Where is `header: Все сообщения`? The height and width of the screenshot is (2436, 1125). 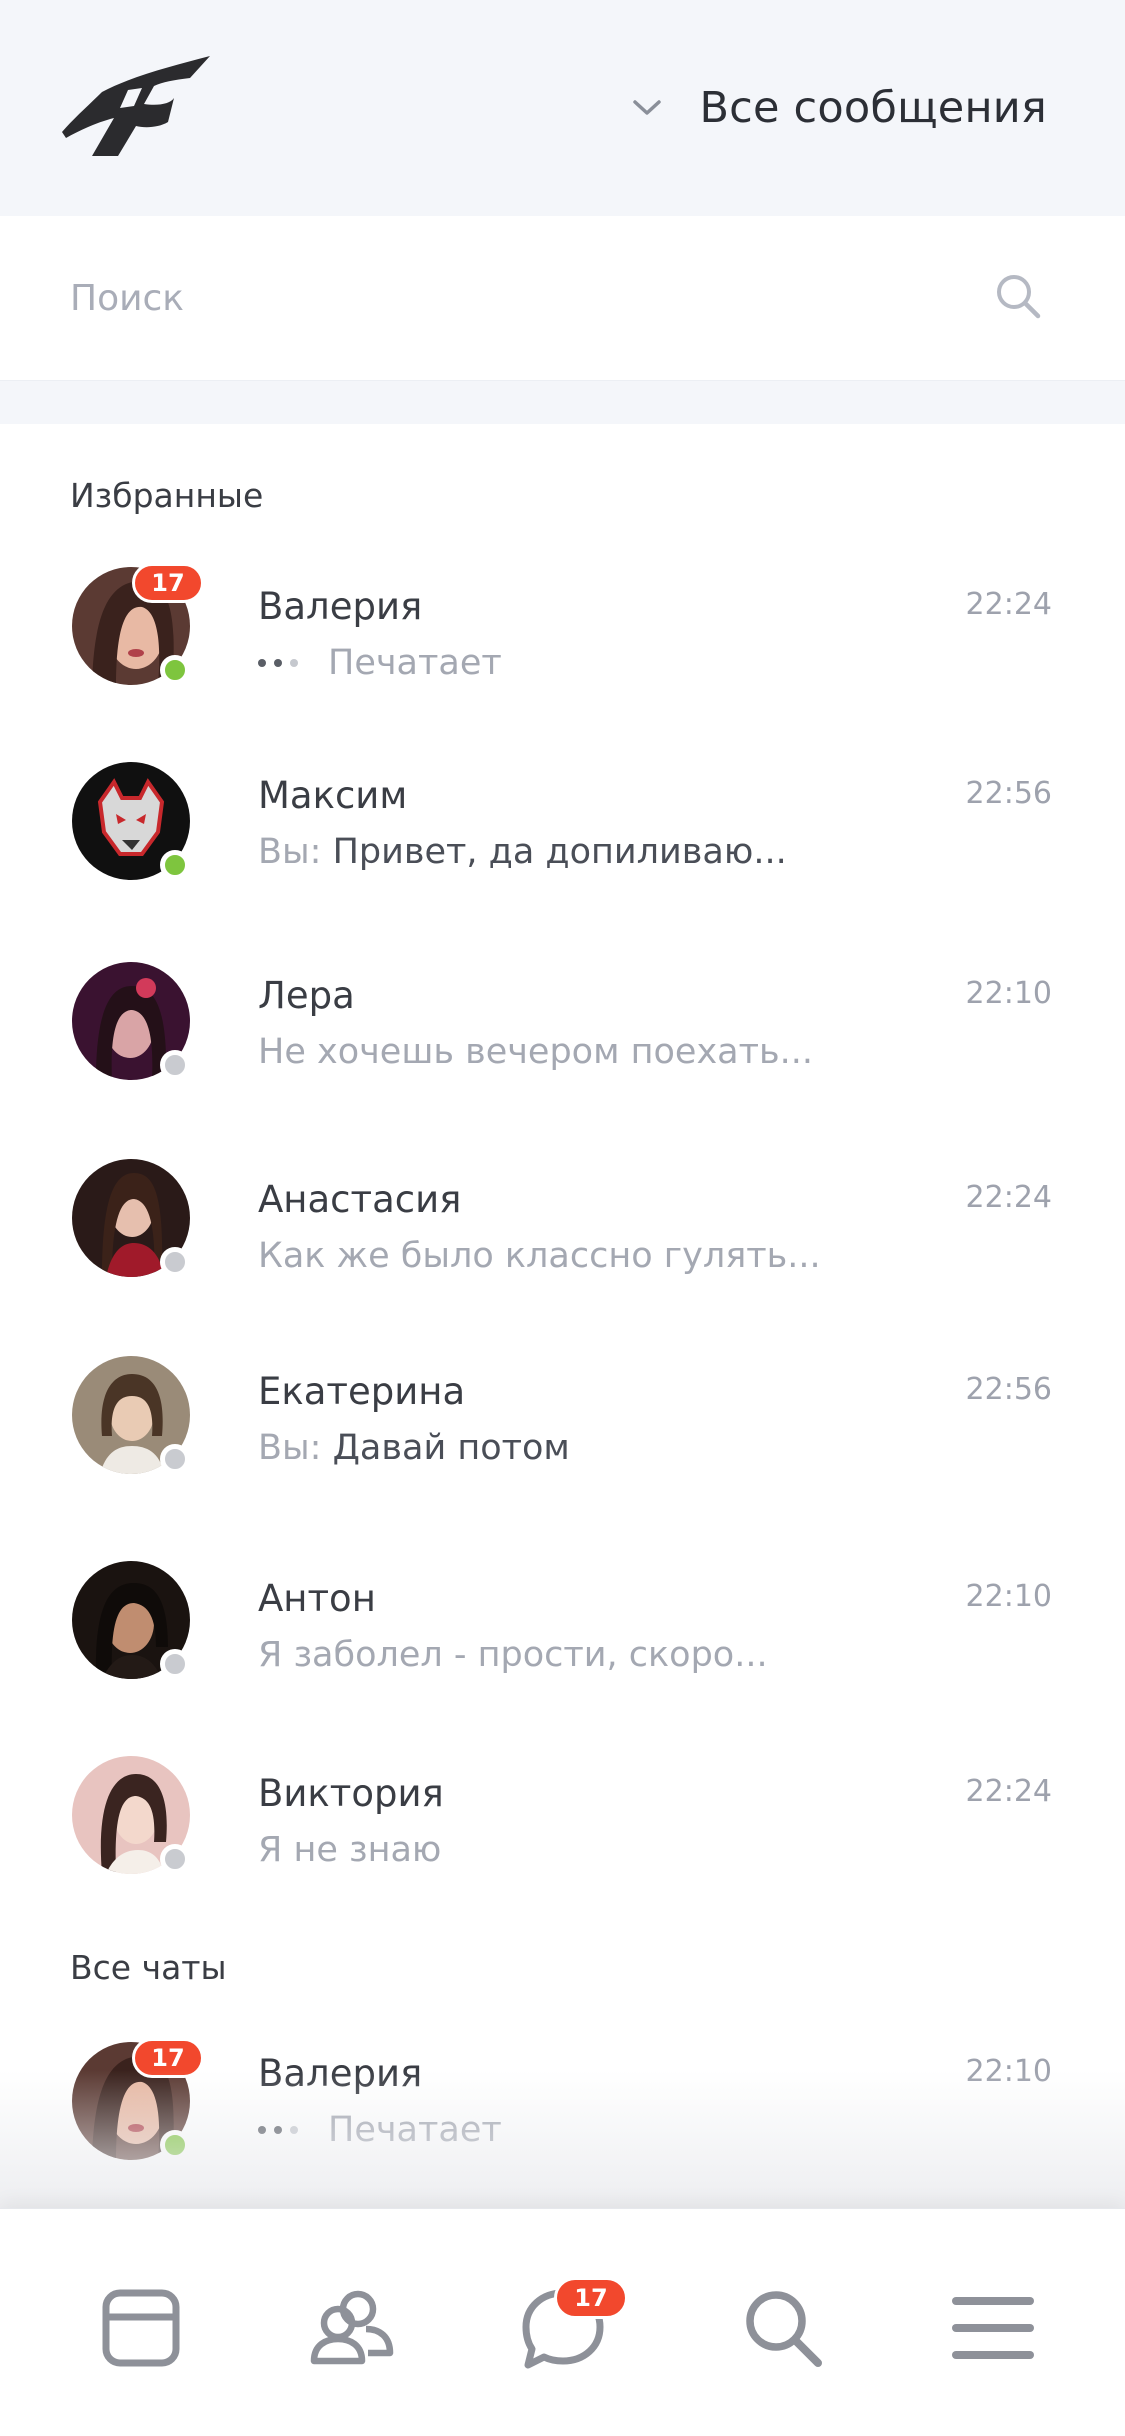 header: Все сообщения is located at coordinates (562, 108).